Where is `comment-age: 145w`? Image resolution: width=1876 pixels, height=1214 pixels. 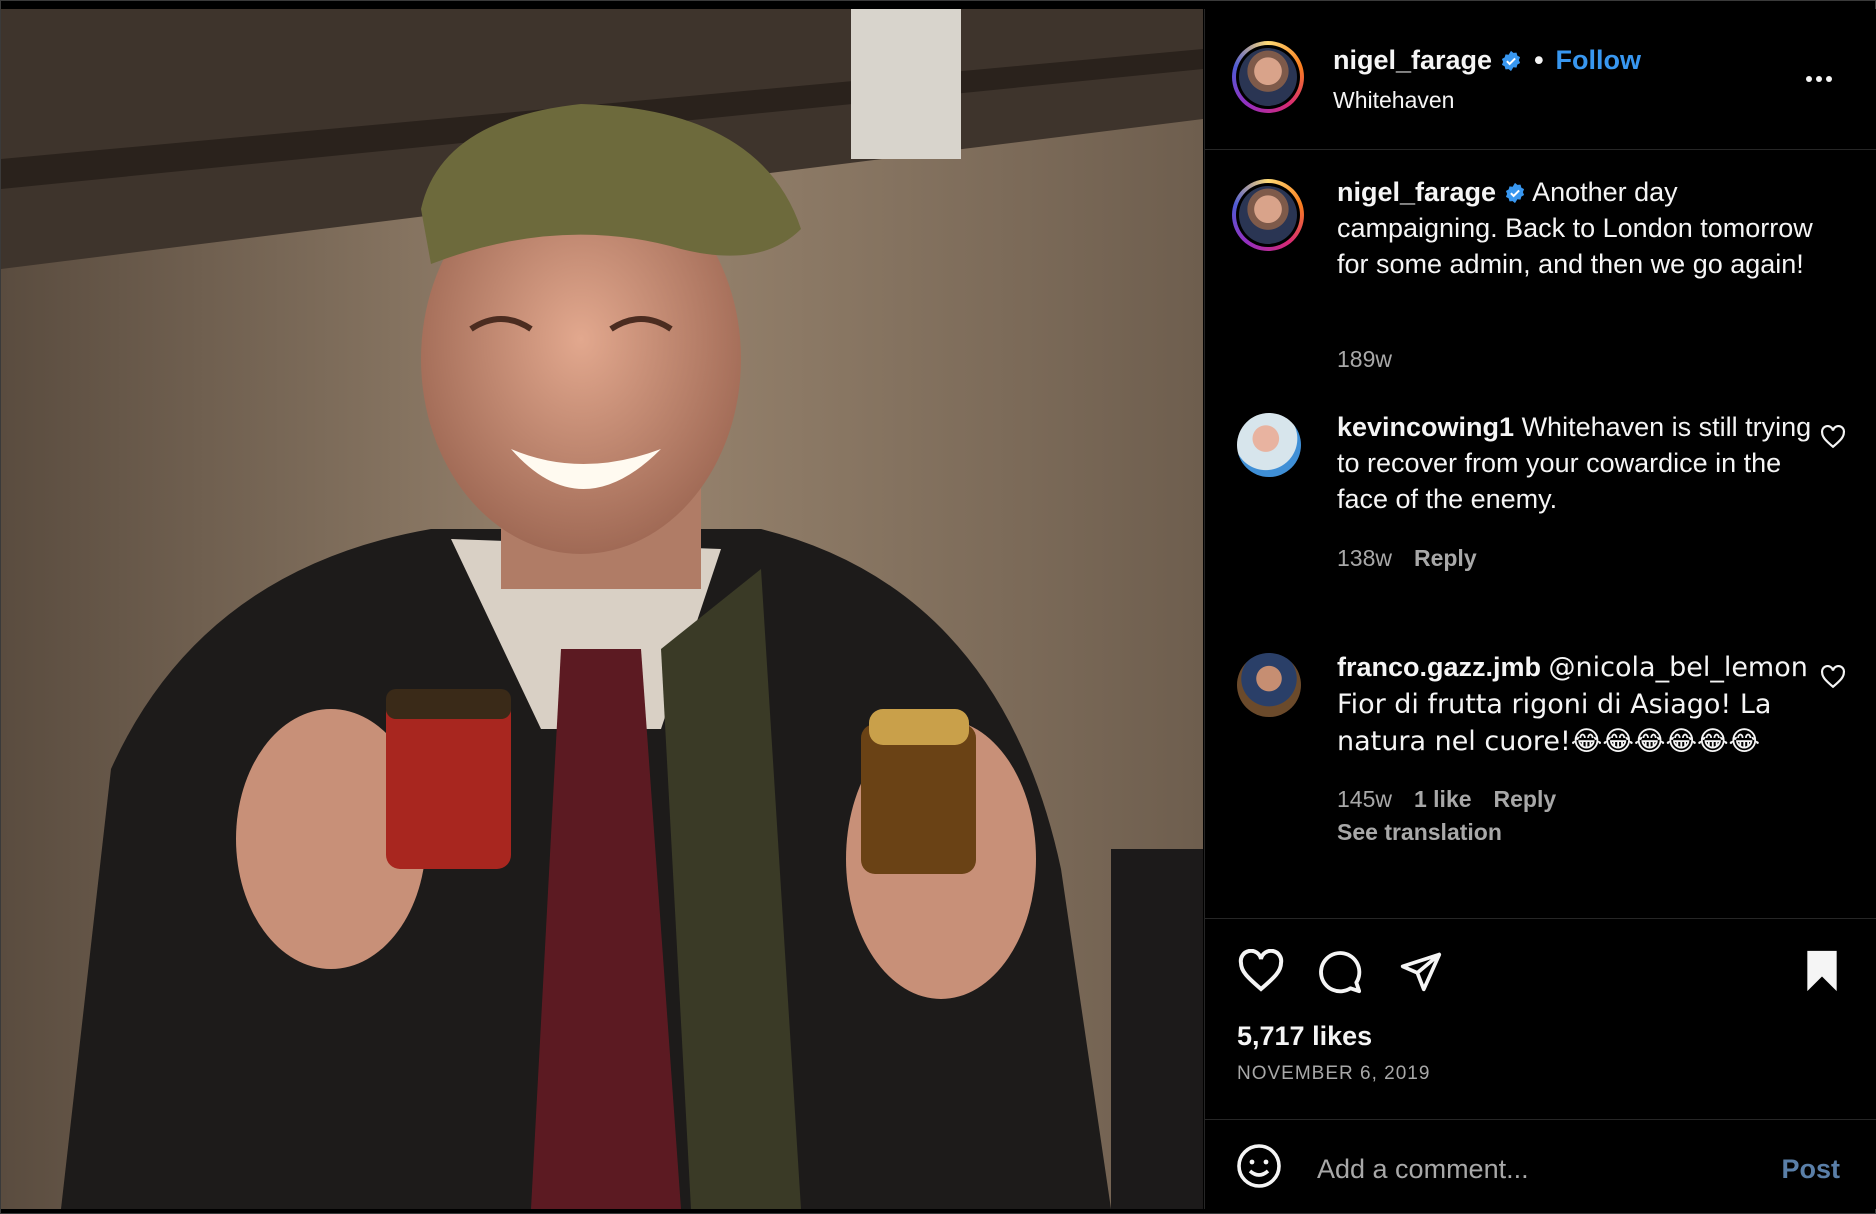 comment-age: 145w is located at coordinates (1364, 799).